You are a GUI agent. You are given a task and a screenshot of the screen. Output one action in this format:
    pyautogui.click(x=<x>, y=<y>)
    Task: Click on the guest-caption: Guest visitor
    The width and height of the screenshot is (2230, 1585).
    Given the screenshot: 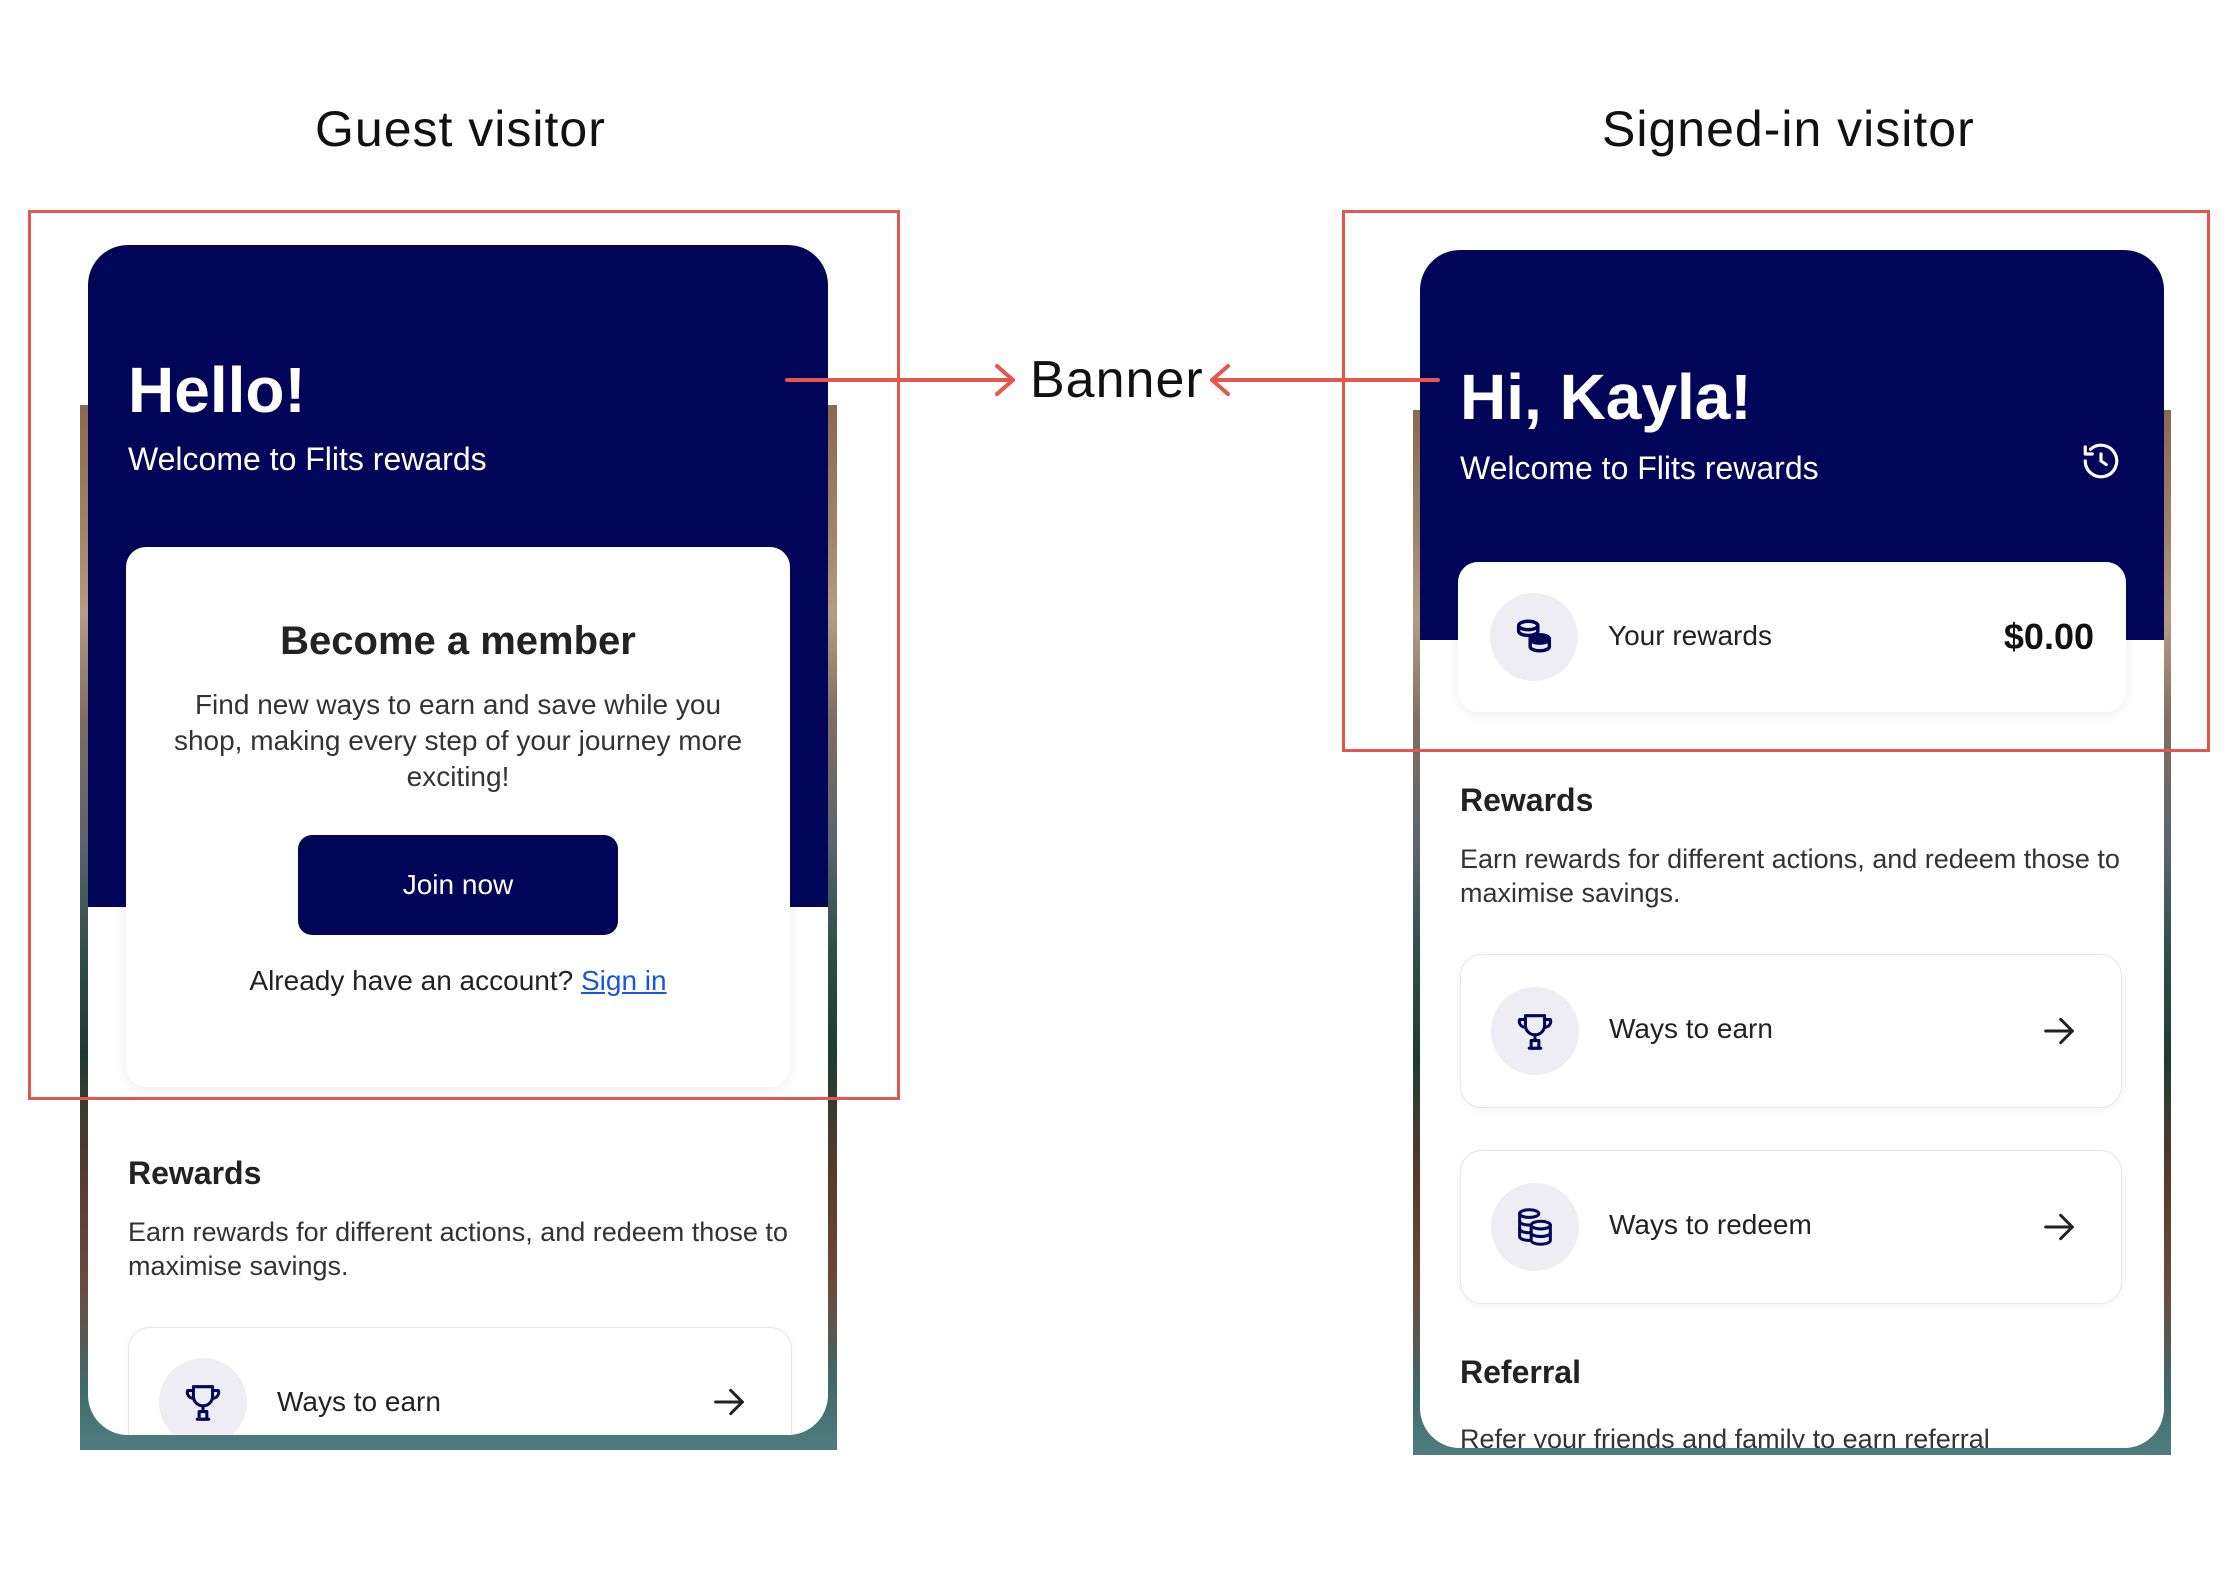 What is the action you would take?
    pyautogui.click(x=460, y=129)
    